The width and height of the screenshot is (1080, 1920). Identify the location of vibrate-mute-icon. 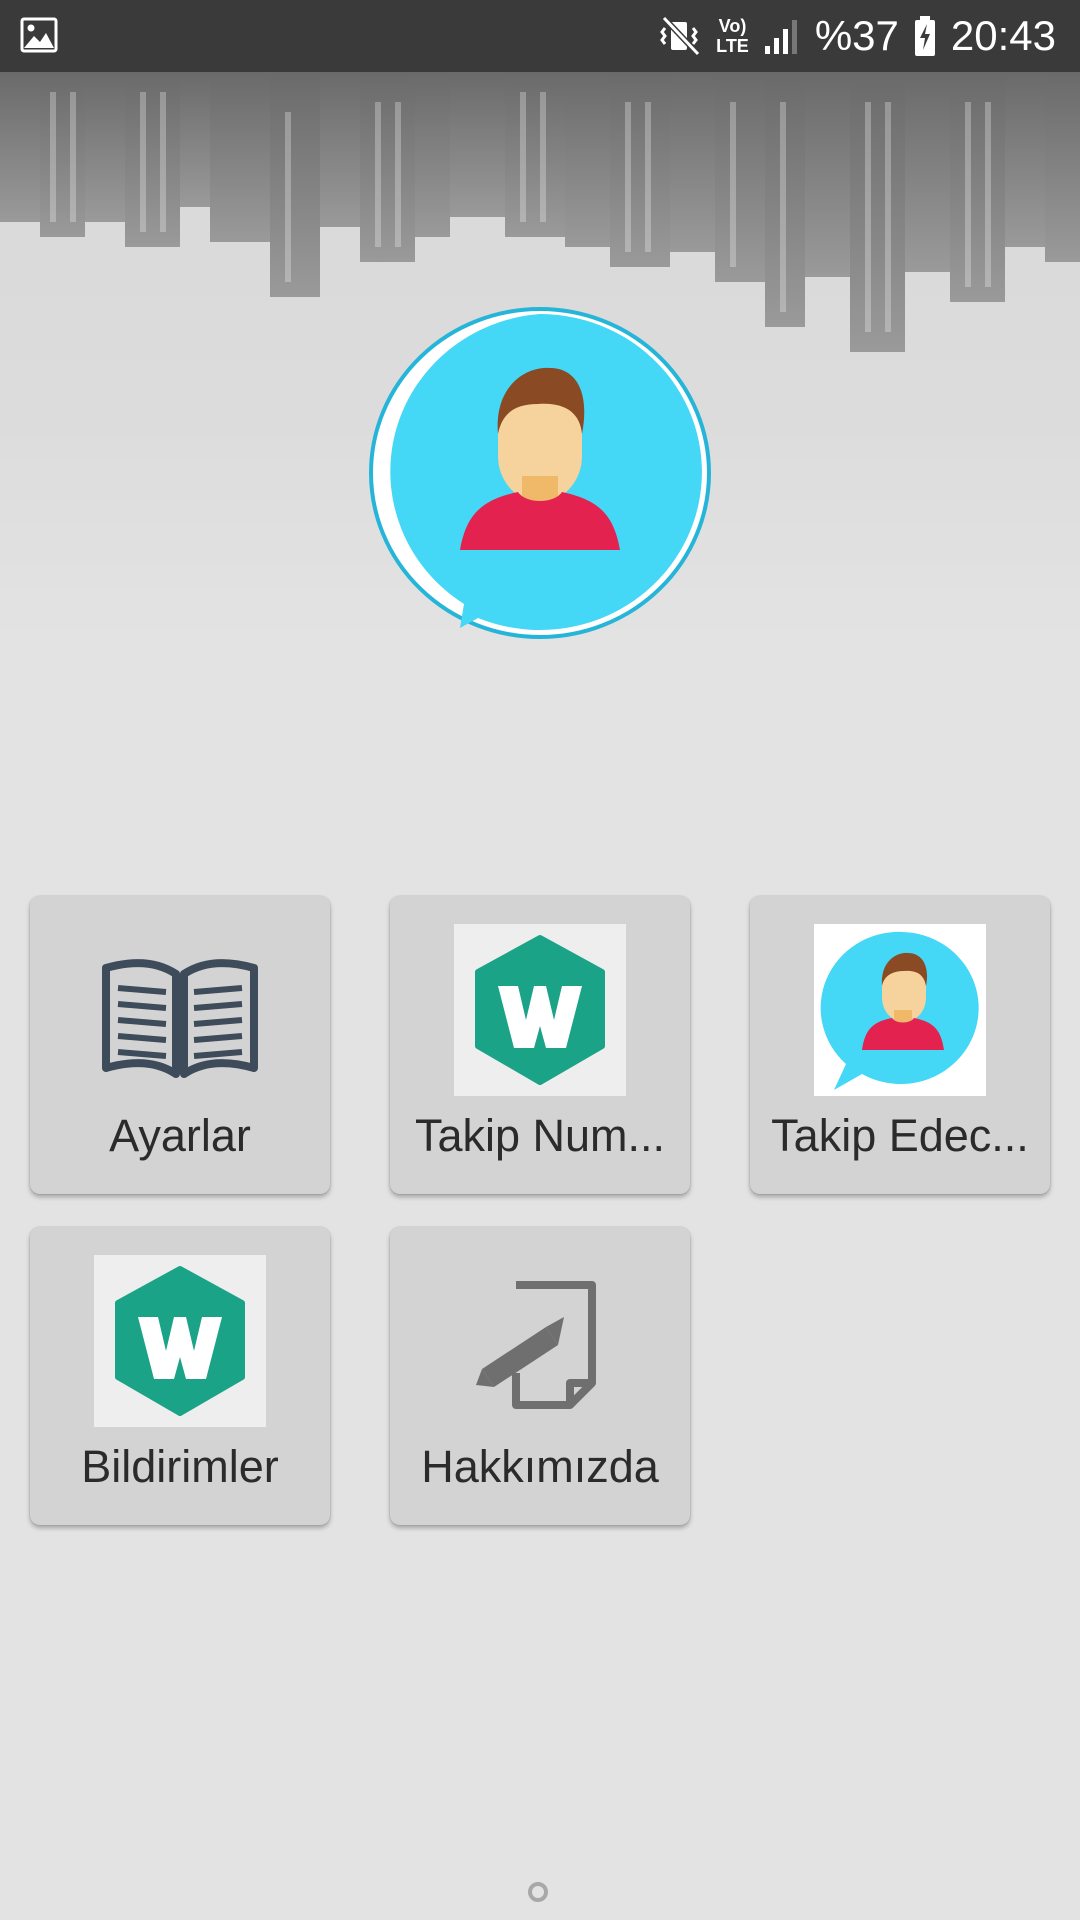
(680, 36).